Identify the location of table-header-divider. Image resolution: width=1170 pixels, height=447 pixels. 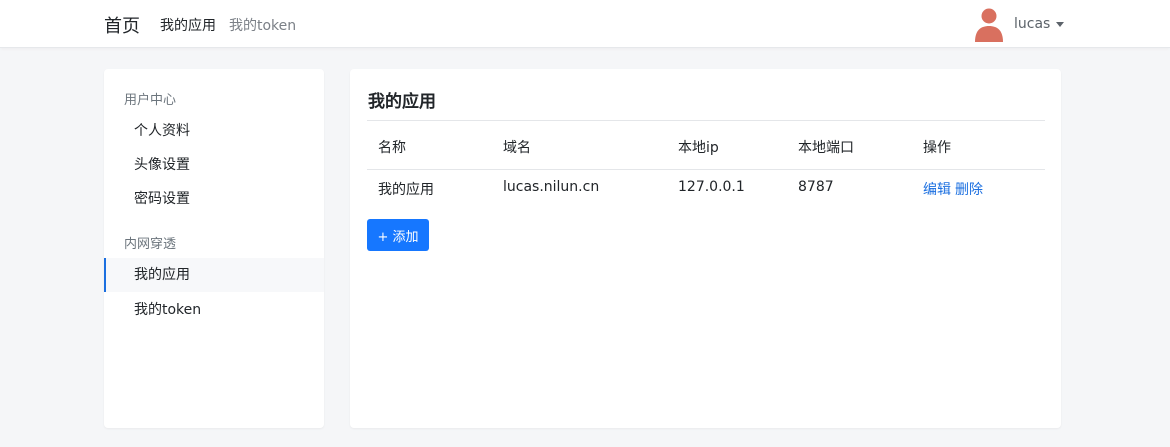
(706, 169).